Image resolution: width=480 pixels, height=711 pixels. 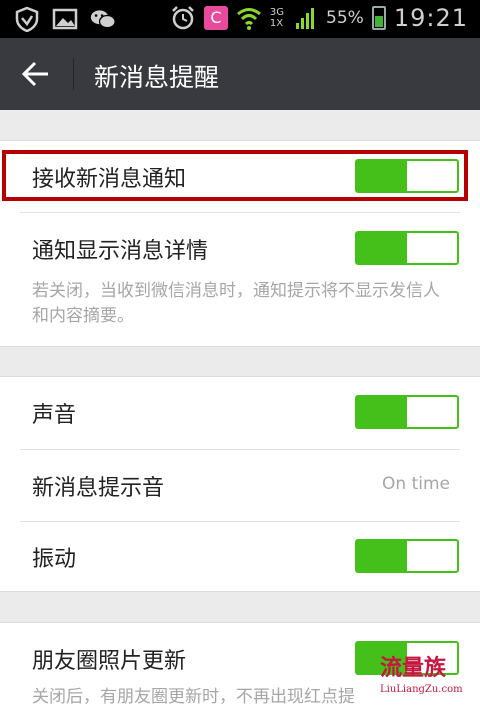 I want to click on battery-percent: 55%, so click(x=345, y=18).